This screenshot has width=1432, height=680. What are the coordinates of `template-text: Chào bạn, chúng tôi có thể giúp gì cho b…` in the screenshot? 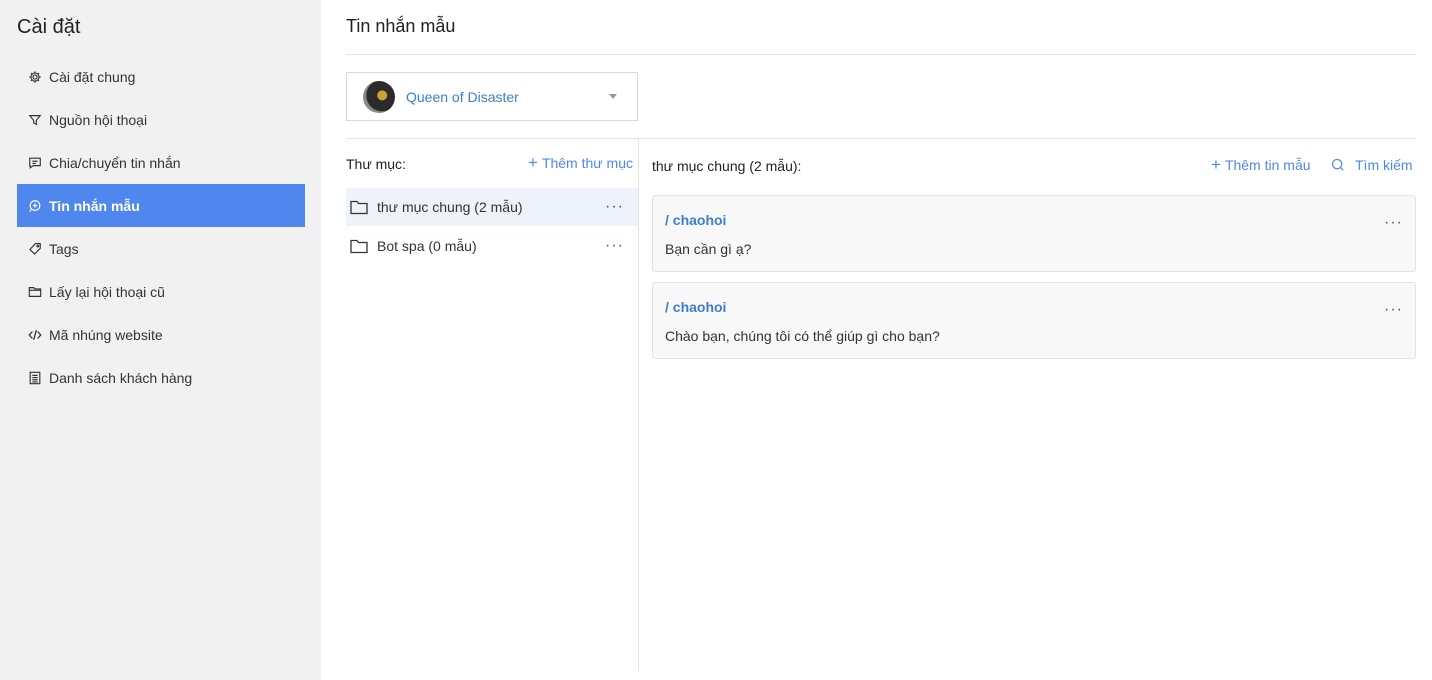 It's located at (802, 336).